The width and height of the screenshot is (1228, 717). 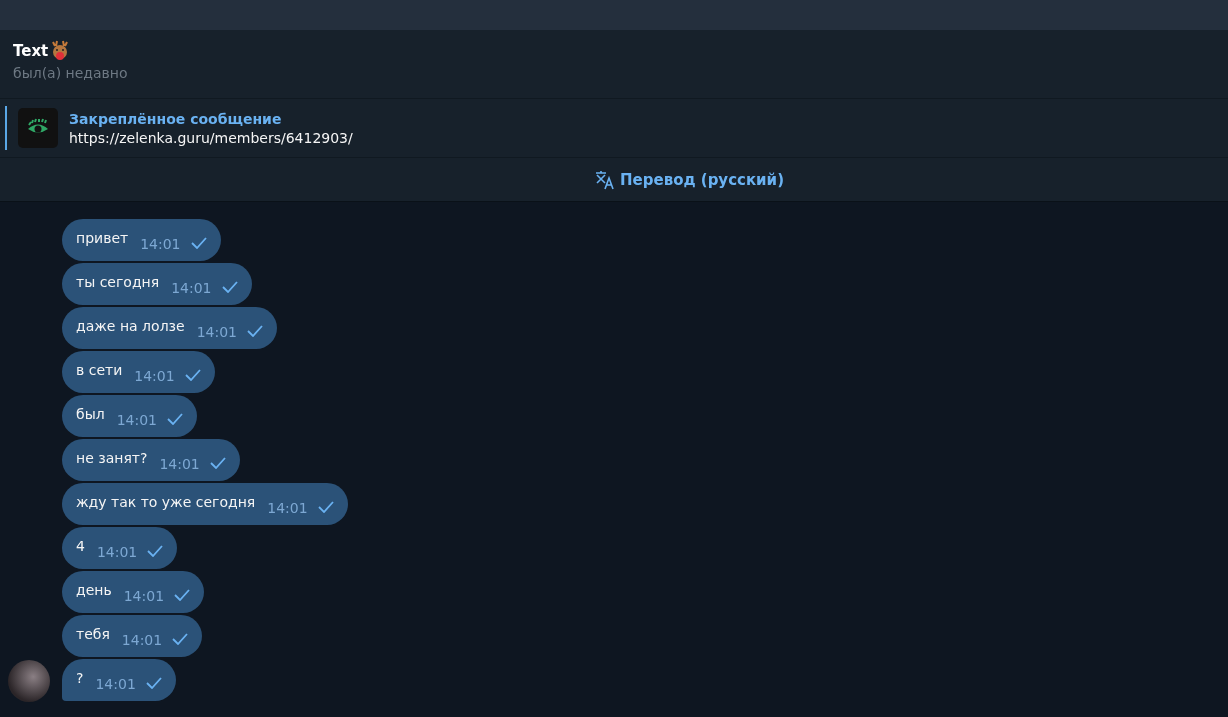 I want to click on message-text: был, so click(x=90, y=414).